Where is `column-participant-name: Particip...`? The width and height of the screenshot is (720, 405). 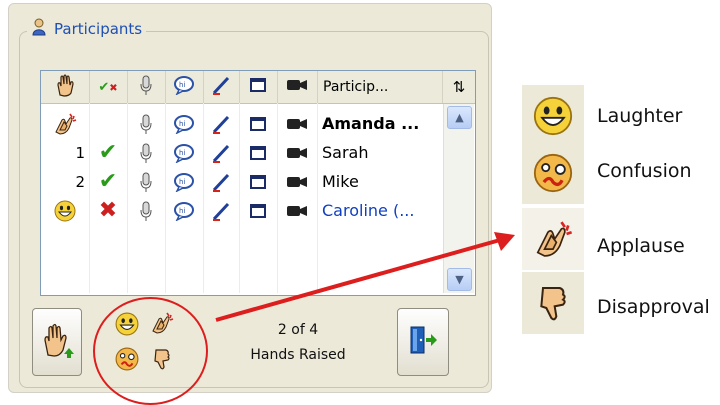 column-participant-name: Particip... is located at coordinates (380, 87).